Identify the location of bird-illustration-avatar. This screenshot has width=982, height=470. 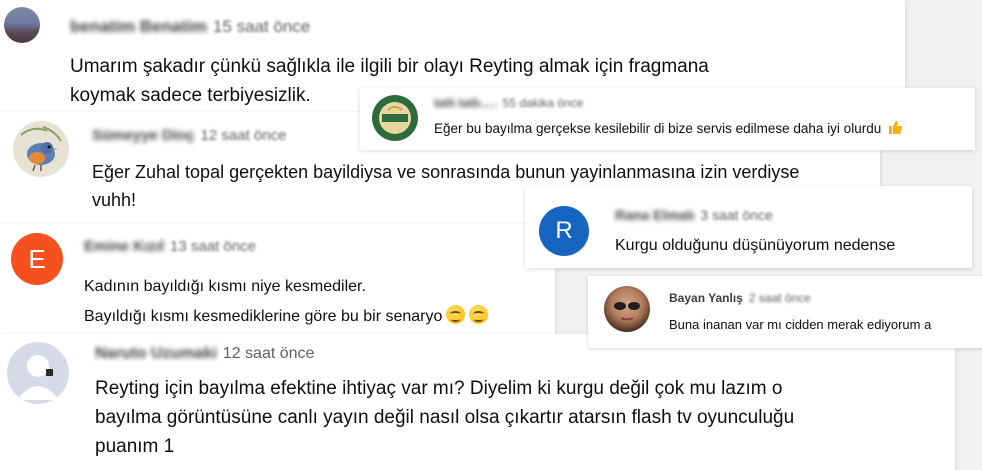
(41, 149).